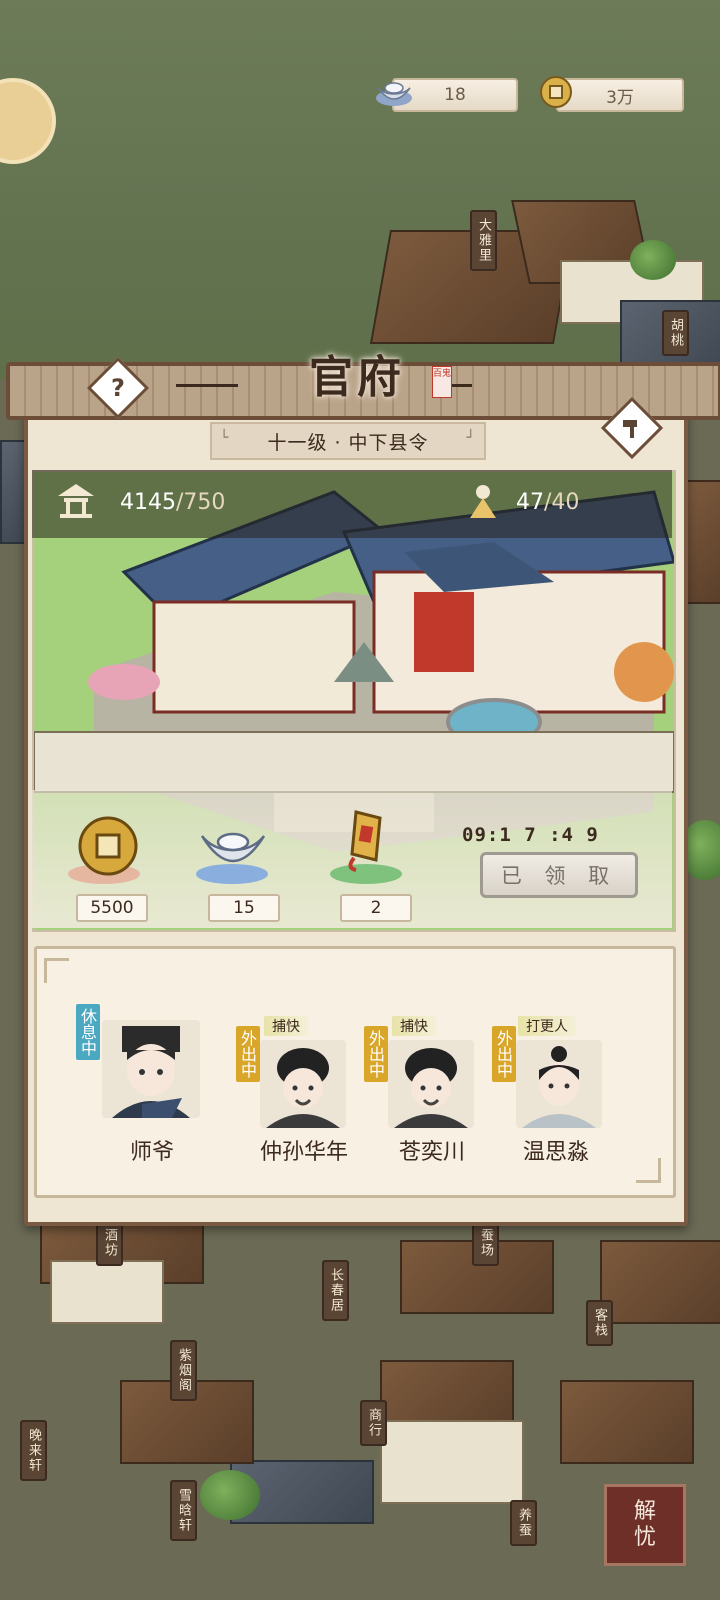 This screenshot has width=720, height=1600. I want to click on population-stat: 47/40, so click(547, 502).